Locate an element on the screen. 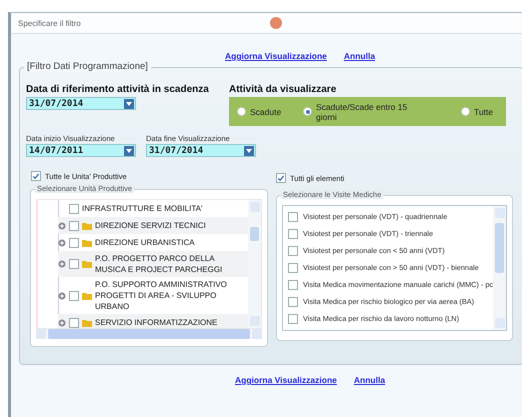 The width and height of the screenshot is (522, 417). tree-item: DIREZIONE URBANISTICA is located at coordinates (153, 242).